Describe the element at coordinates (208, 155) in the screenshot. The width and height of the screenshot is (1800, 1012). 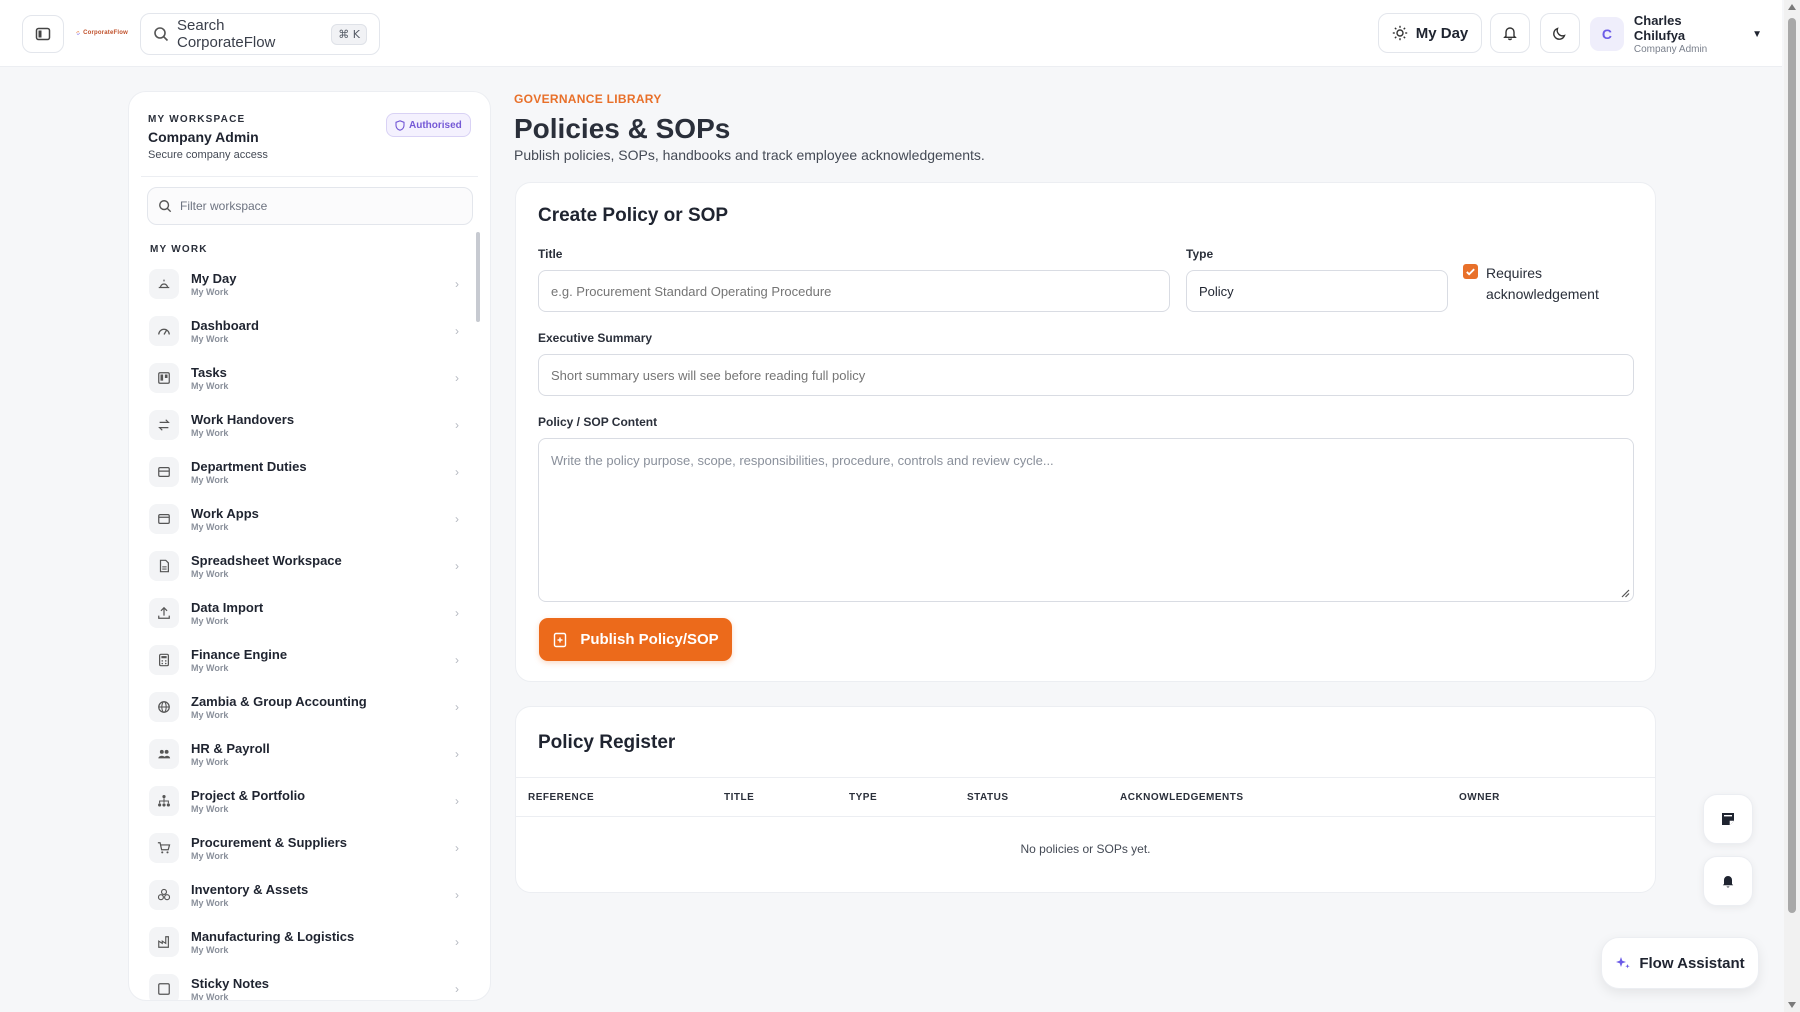
I see `workspace-subtitle: Secure company access` at that location.